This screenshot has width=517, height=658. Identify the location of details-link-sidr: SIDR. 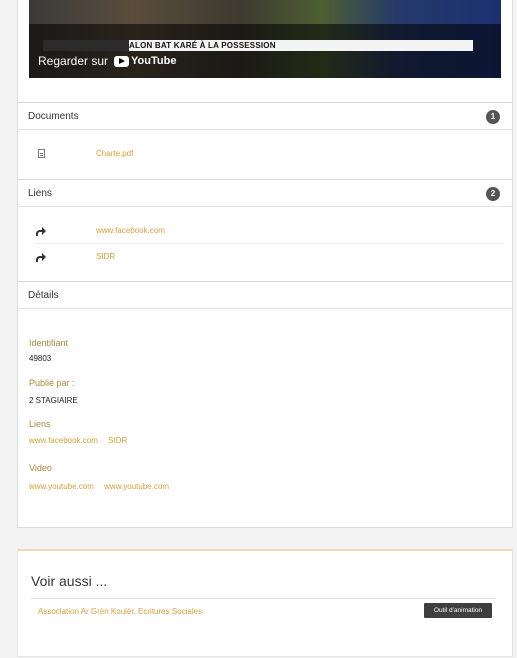
(117, 440).